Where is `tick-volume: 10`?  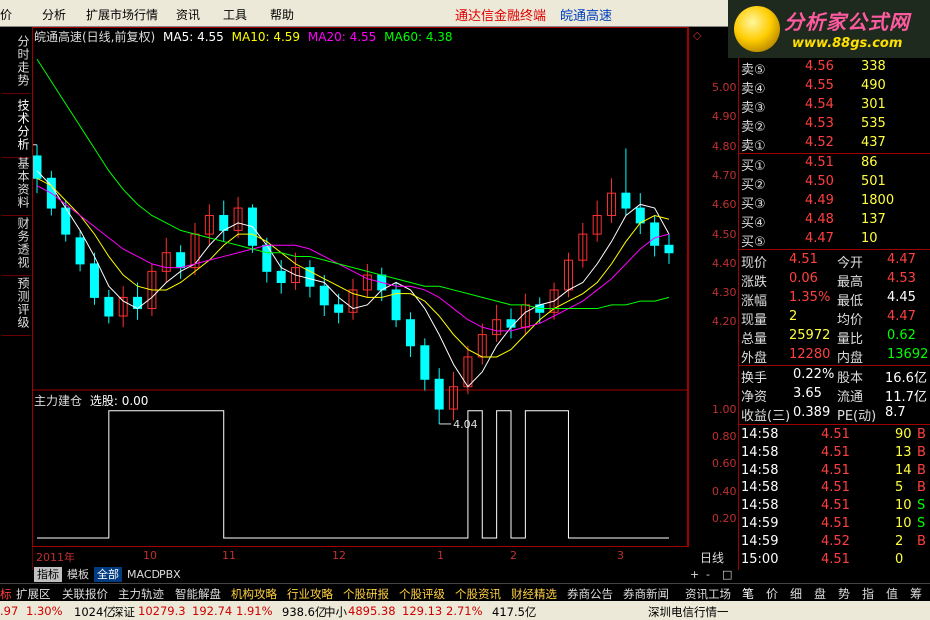 tick-volume: 10 is located at coordinates (903, 523).